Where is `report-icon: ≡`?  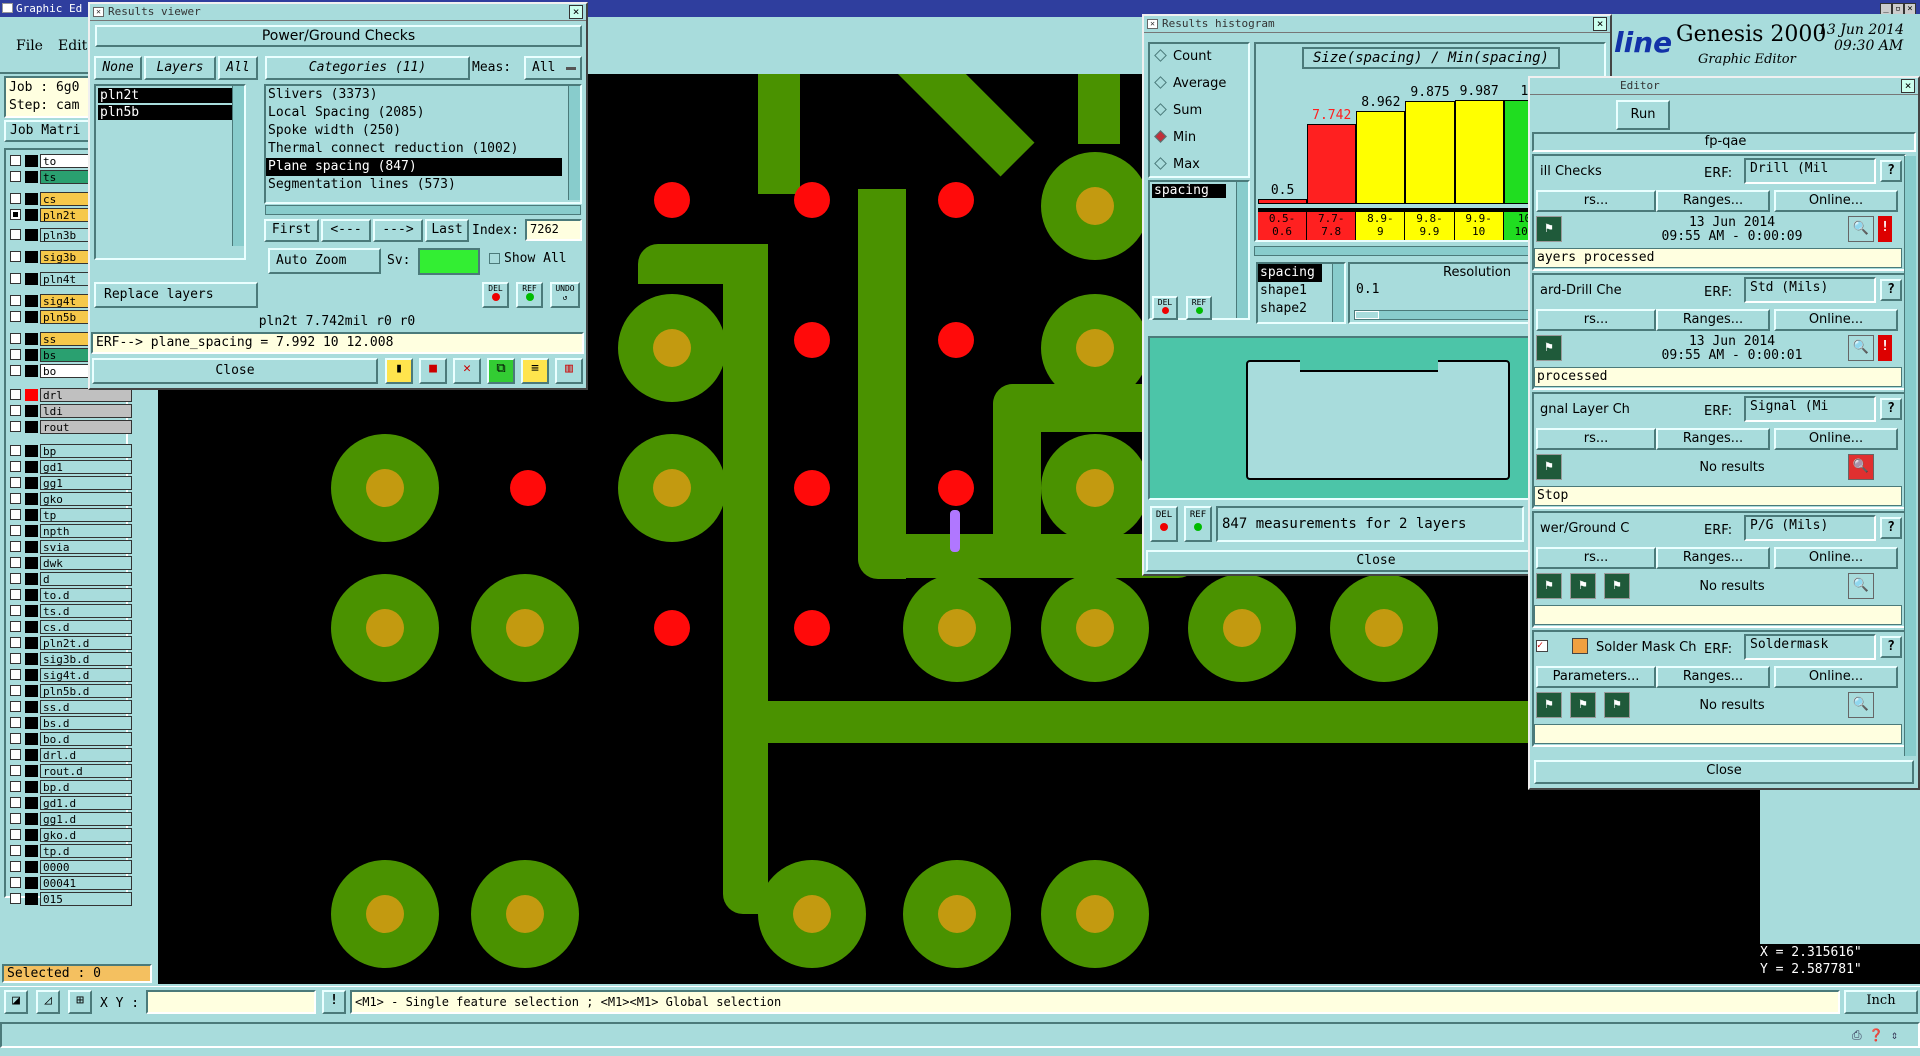
report-icon: ≡ is located at coordinates (535, 371).